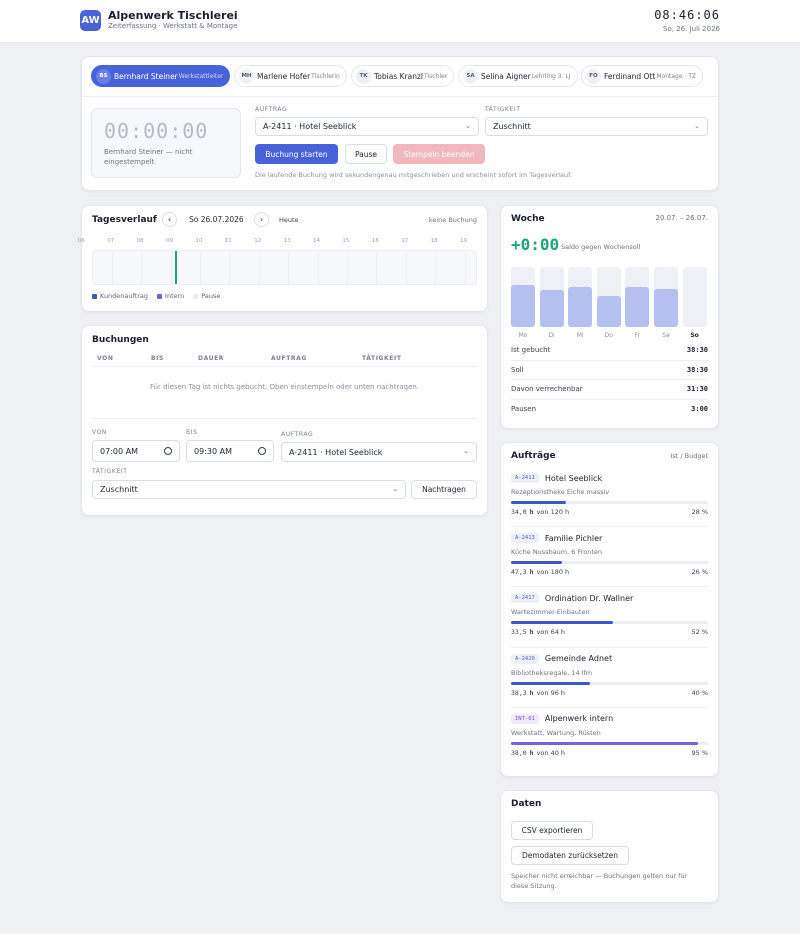  I want to click on order-name: Hotel Seeblick, so click(573, 478).